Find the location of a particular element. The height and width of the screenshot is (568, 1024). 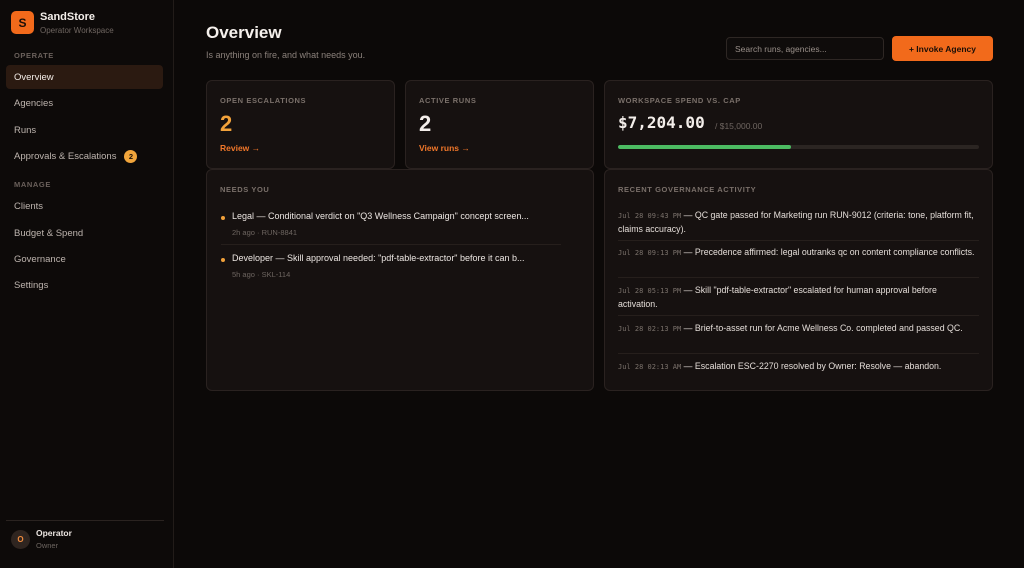

view-runs-link: View runs → is located at coordinates (444, 148).